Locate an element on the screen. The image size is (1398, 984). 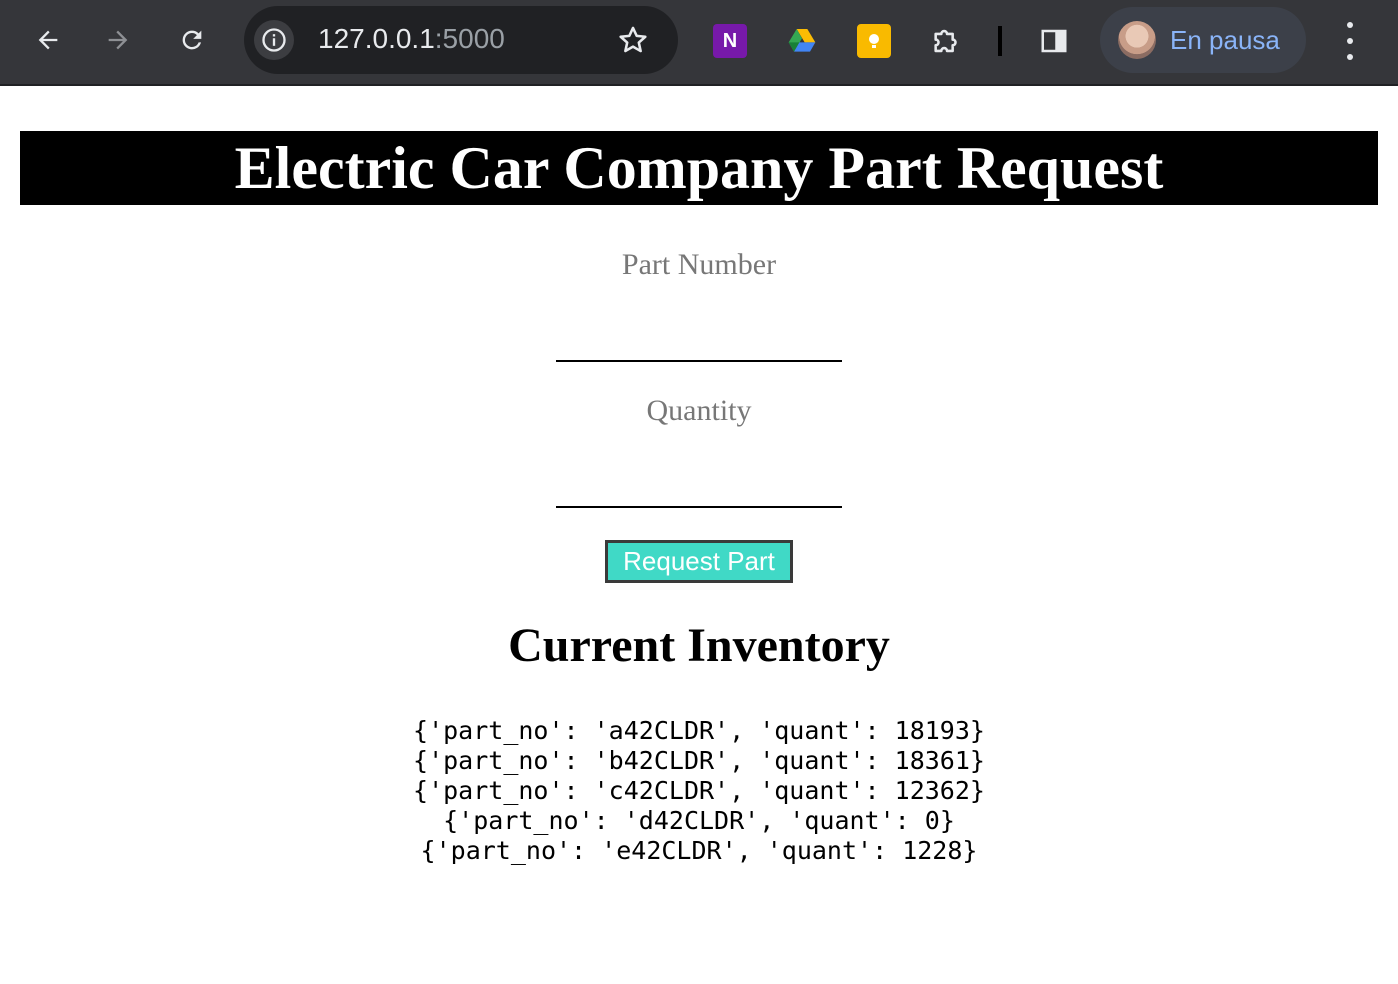
kebab-menu-icon is located at coordinates (1350, 41).